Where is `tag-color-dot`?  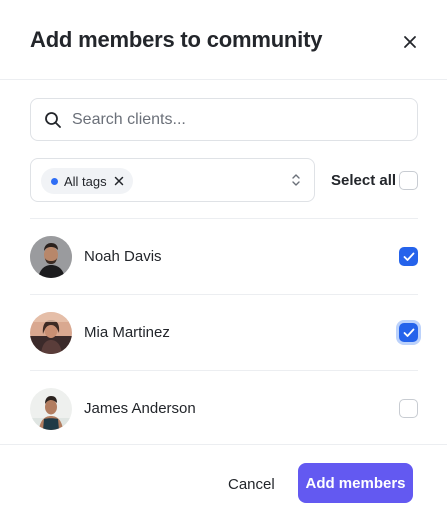
tag-color-dot is located at coordinates (54, 181).